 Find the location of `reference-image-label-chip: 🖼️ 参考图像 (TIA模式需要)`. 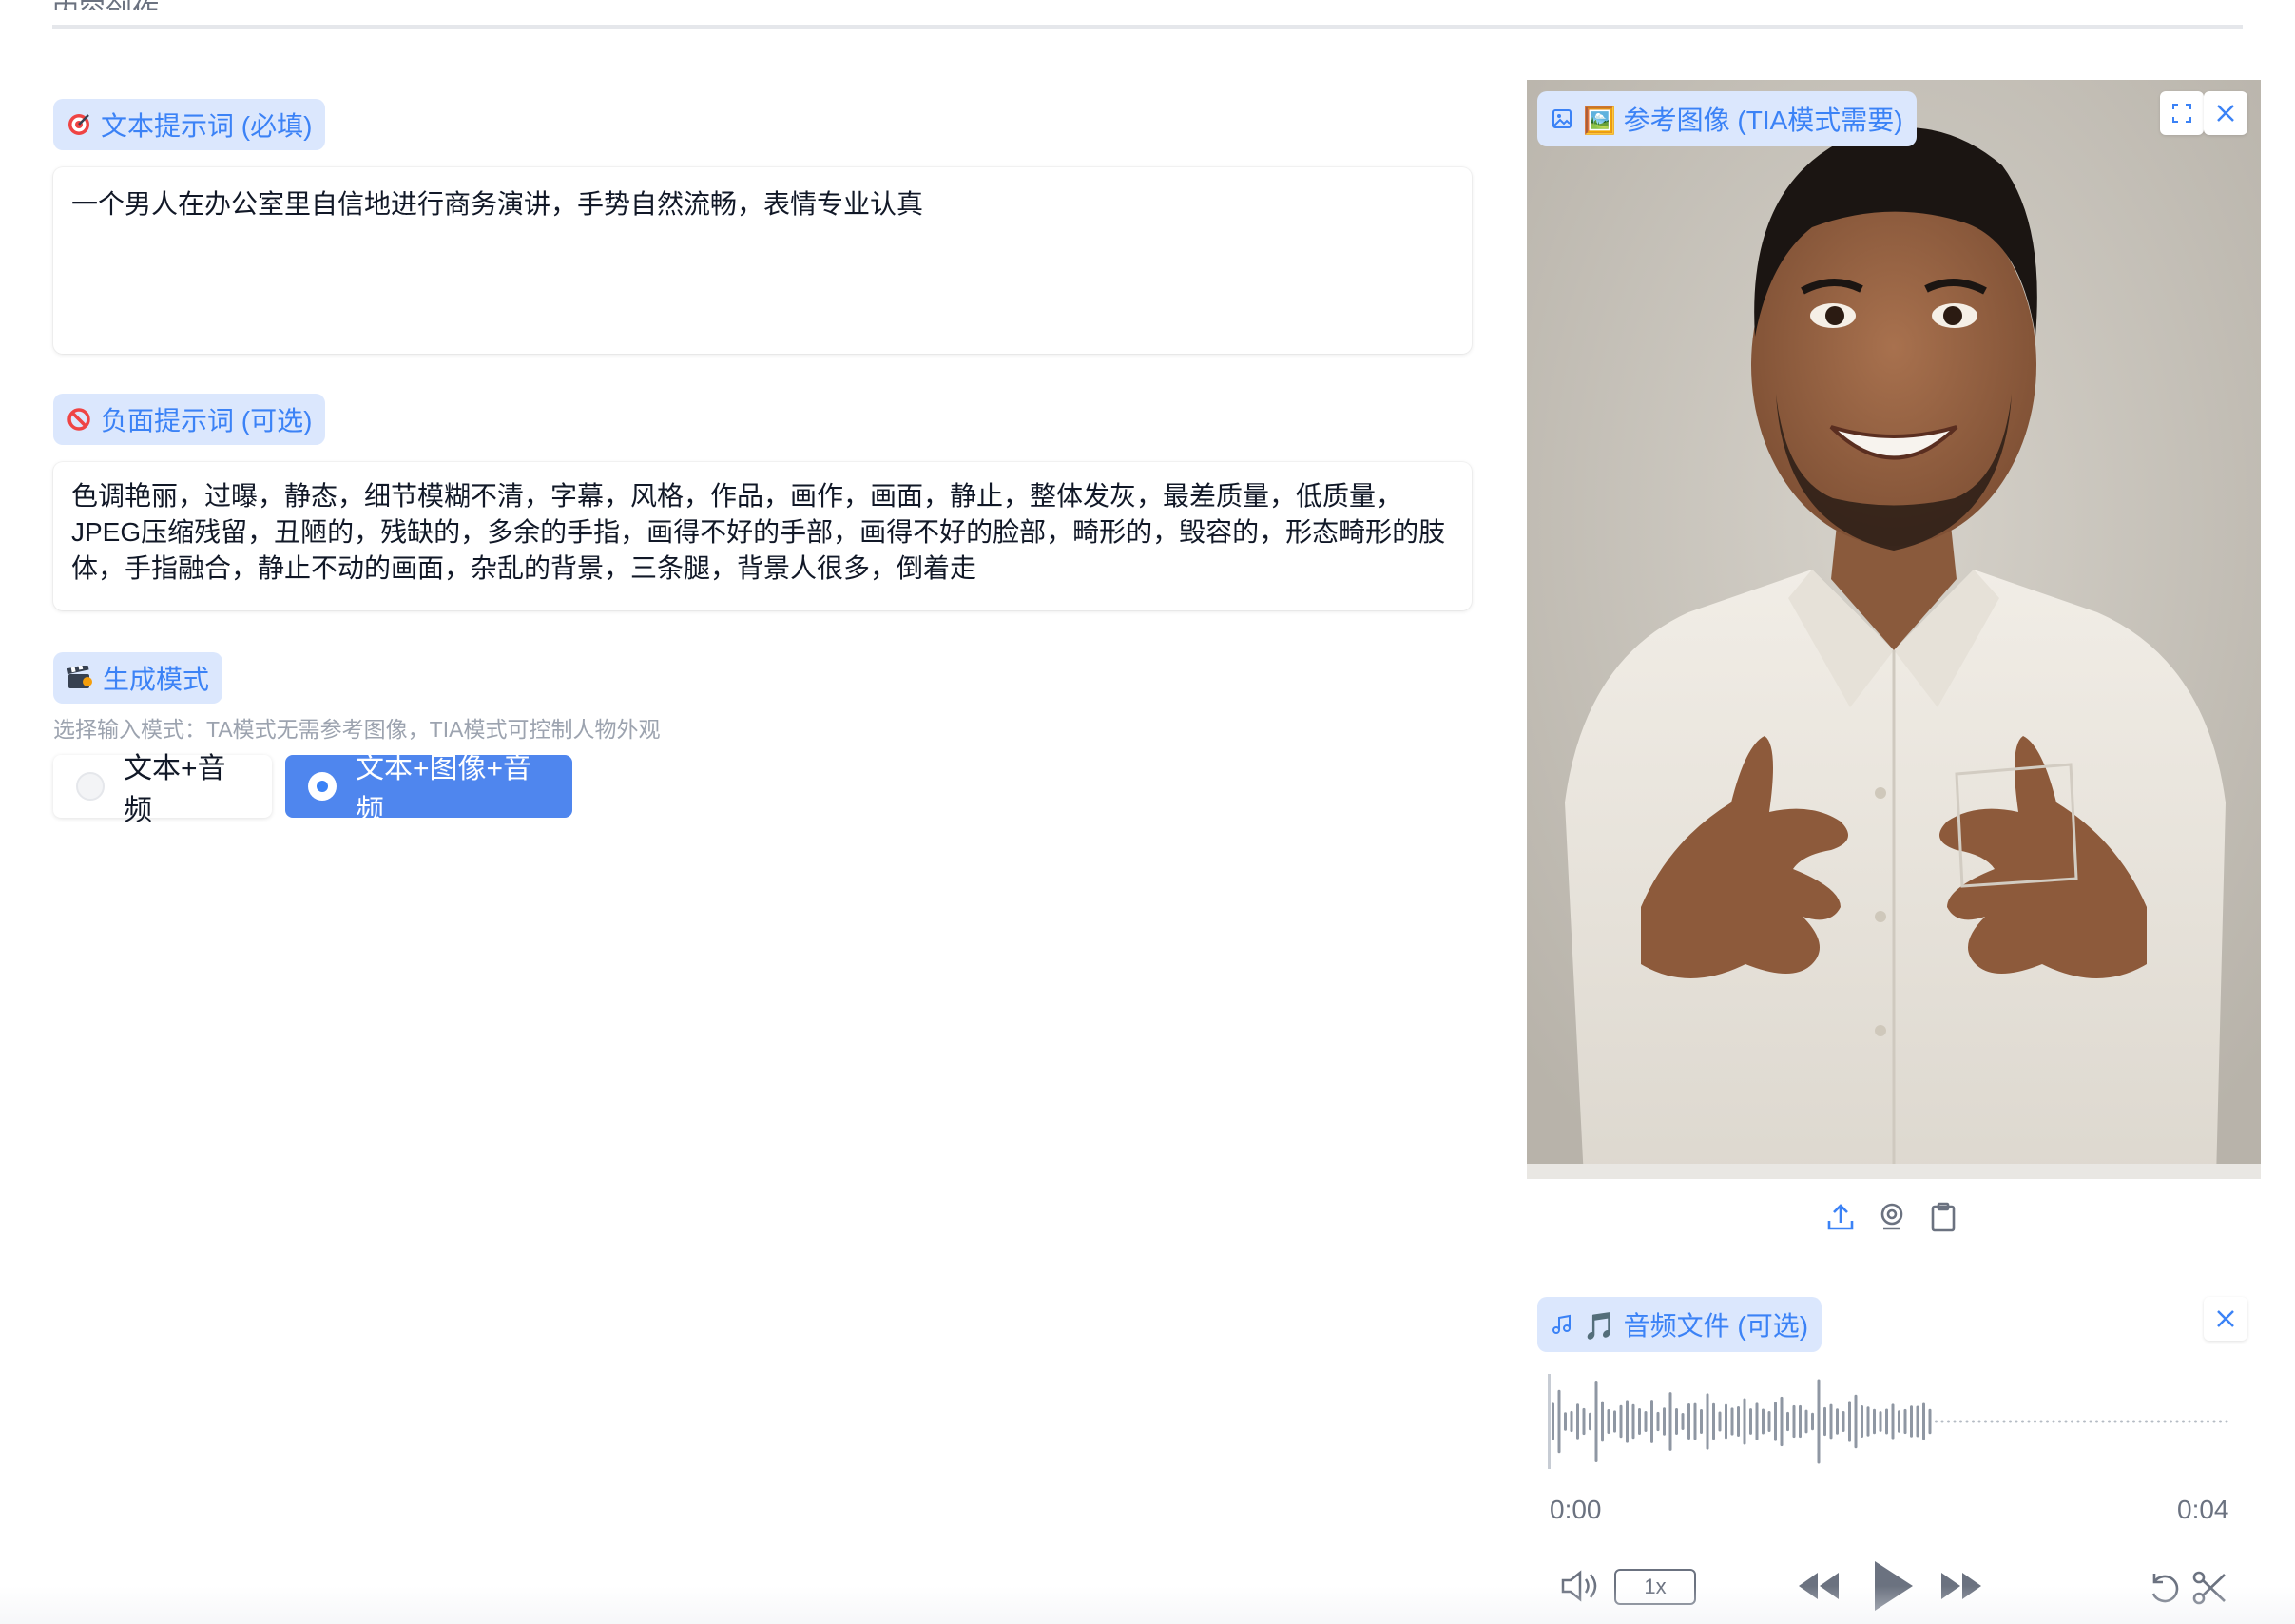

reference-image-label-chip: 🖼️ 参考图像 (TIA模式需要) is located at coordinates (1727, 118).